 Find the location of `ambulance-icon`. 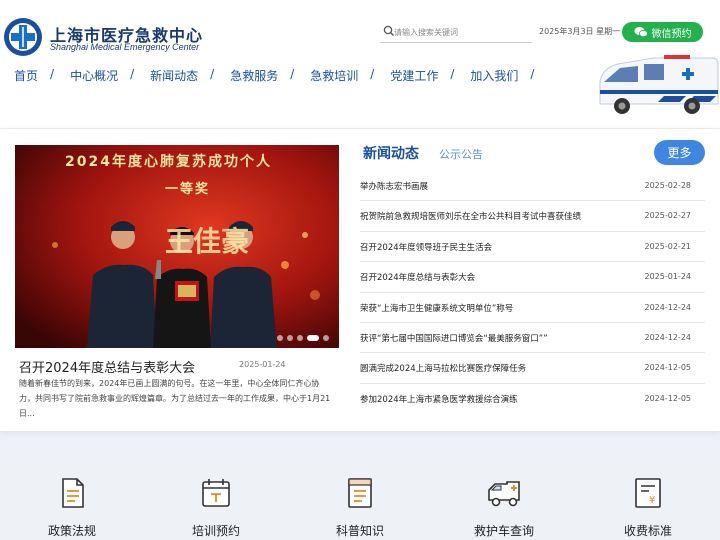

ambulance-icon is located at coordinates (504, 494).